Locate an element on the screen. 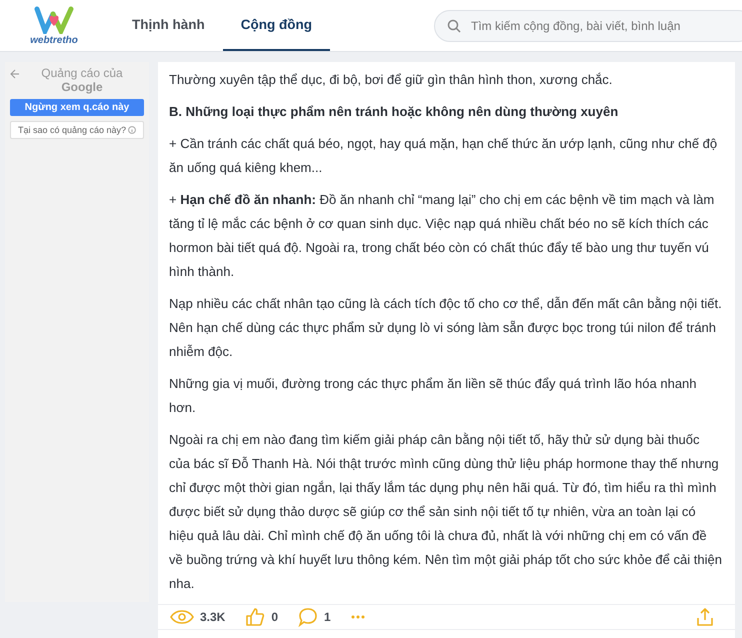 The height and width of the screenshot is (638, 742). logo-text: webtretho is located at coordinates (54, 40).